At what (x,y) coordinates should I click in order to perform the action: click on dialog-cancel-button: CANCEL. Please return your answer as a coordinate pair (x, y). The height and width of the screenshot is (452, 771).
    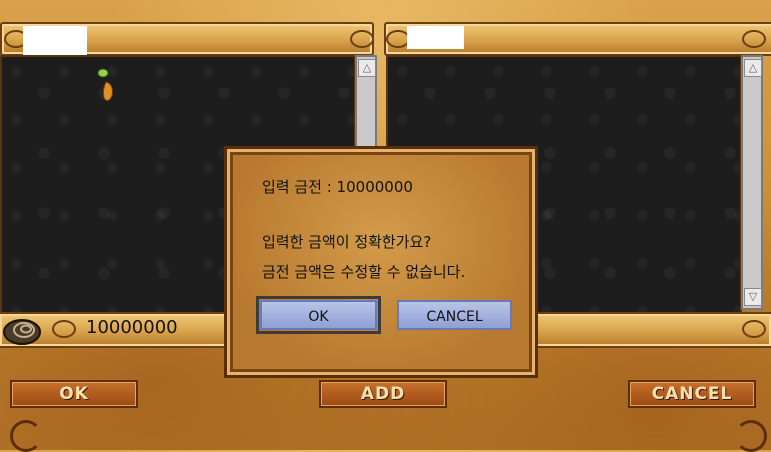
    Looking at the image, I should click on (454, 315).